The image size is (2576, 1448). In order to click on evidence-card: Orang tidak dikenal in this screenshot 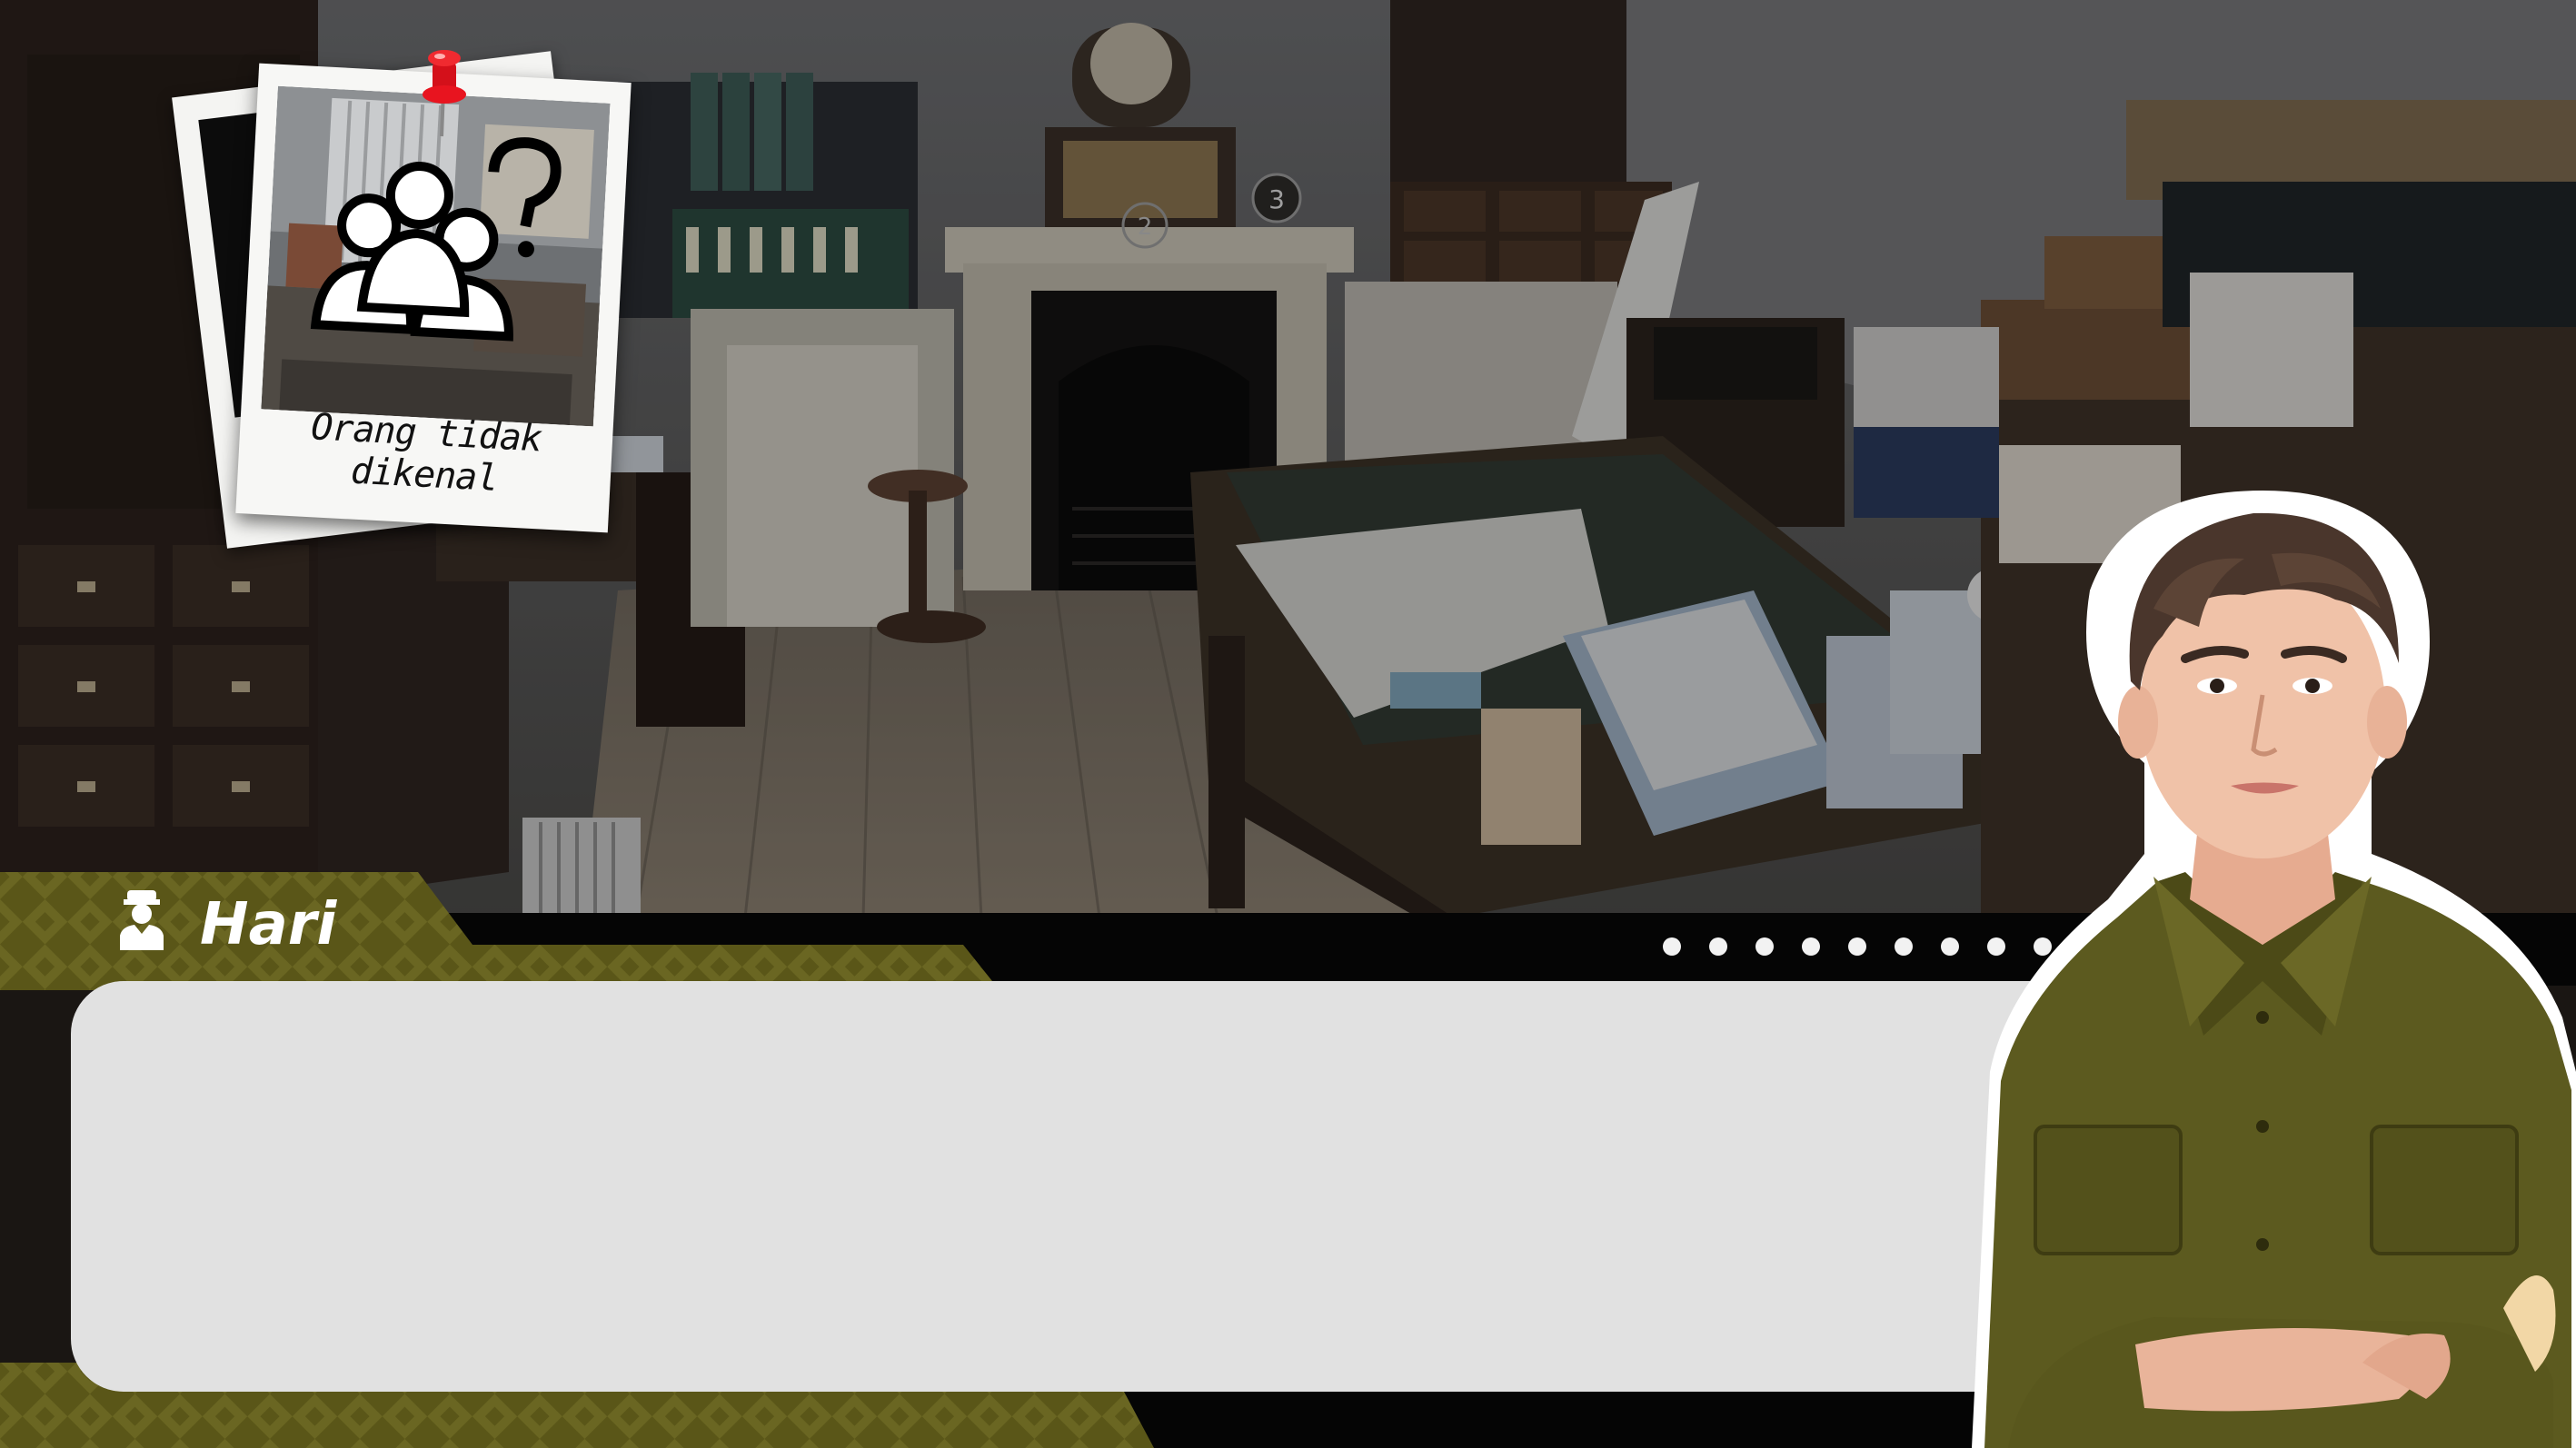, I will do `click(409, 293)`.